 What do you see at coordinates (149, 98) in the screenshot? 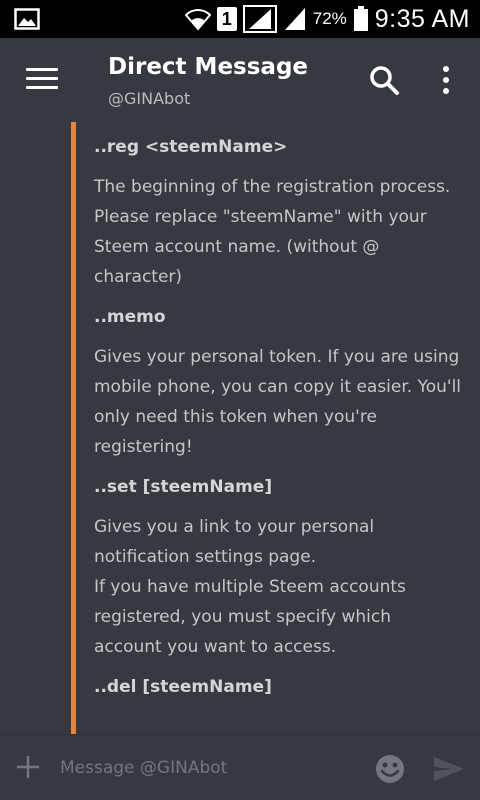
I see `page-subtitle: @GINAbot` at bounding box center [149, 98].